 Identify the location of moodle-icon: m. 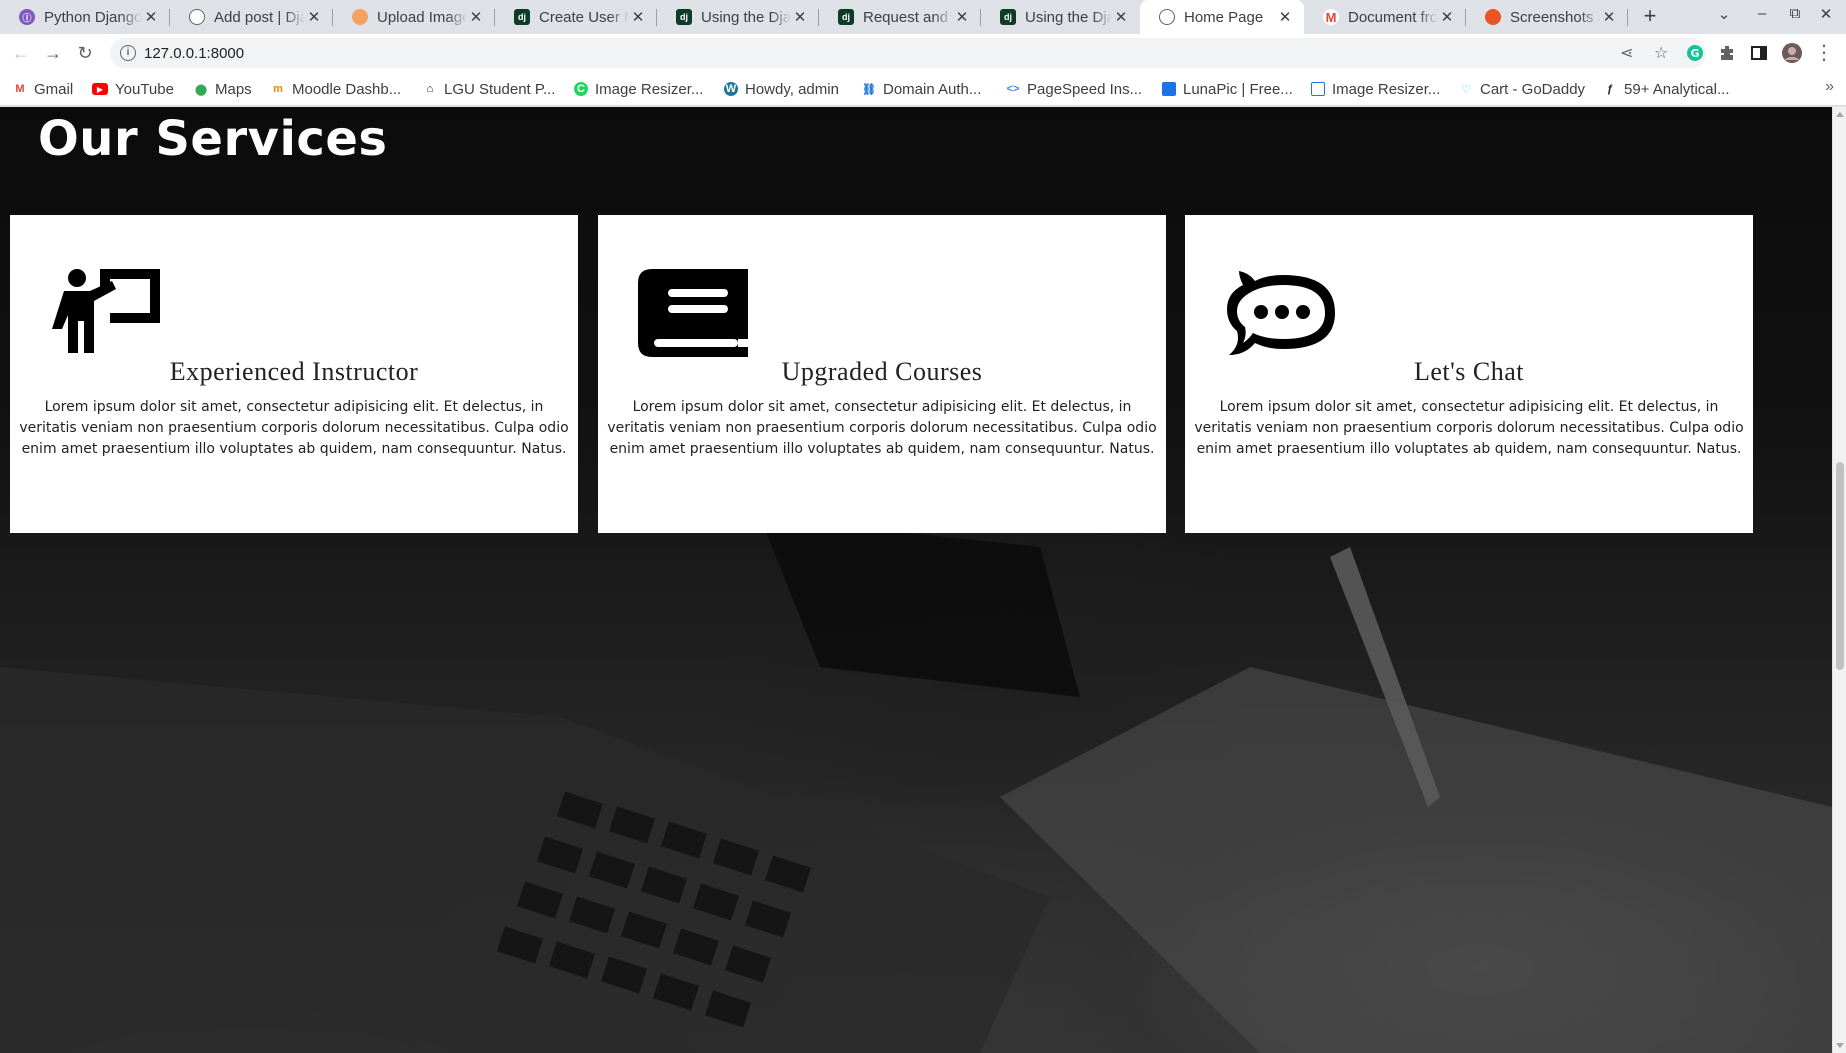
(278, 89).